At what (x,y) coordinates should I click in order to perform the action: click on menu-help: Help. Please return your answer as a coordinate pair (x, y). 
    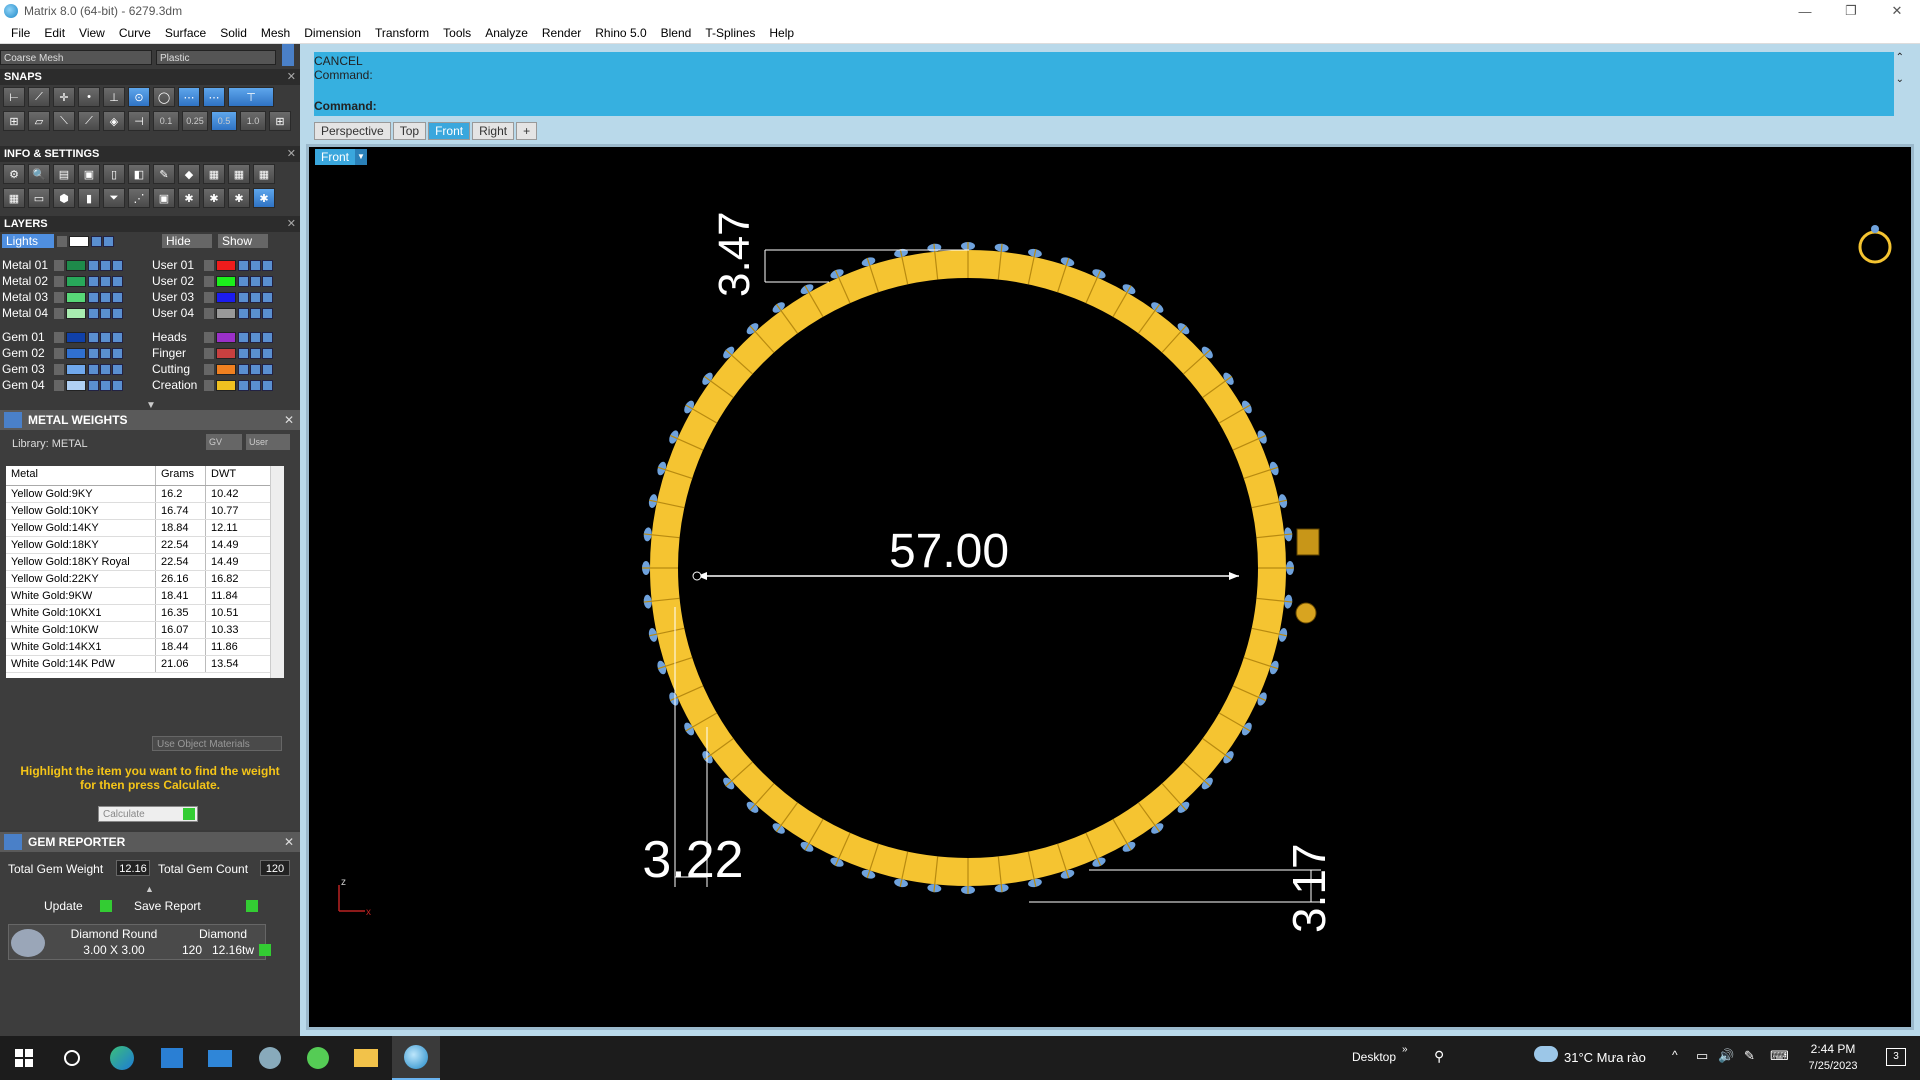
    Looking at the image, I should click on (781, 33).